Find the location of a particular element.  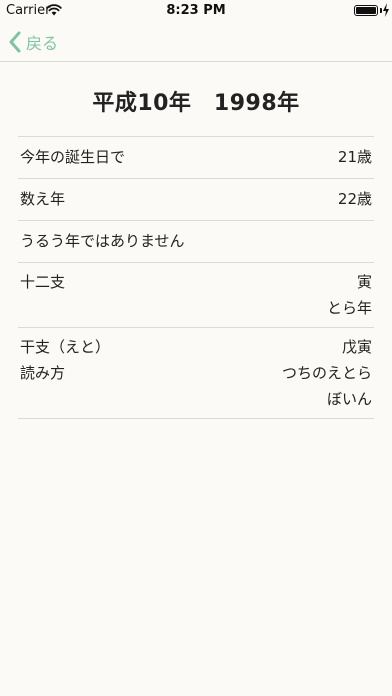

row-value: 21歳 is located at coordinates (354, 157).